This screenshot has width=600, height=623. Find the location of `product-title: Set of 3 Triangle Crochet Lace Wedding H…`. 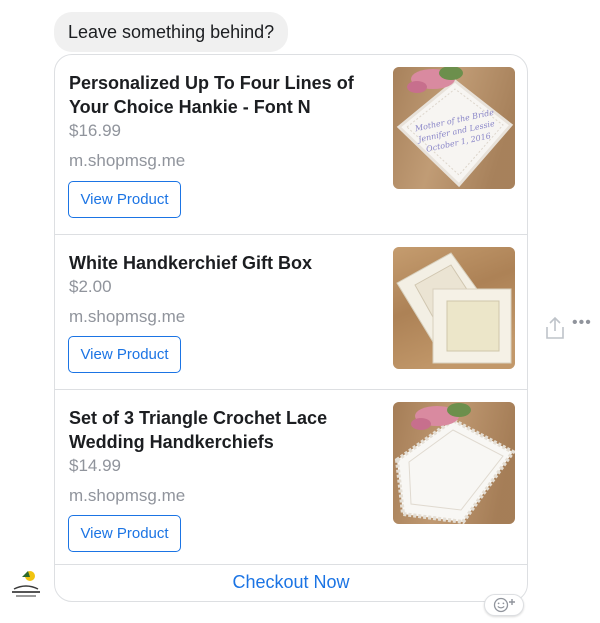

product-title: Set of 3 Triangle Crochet Lace Wedding H… is located at coordinates (198, 430).